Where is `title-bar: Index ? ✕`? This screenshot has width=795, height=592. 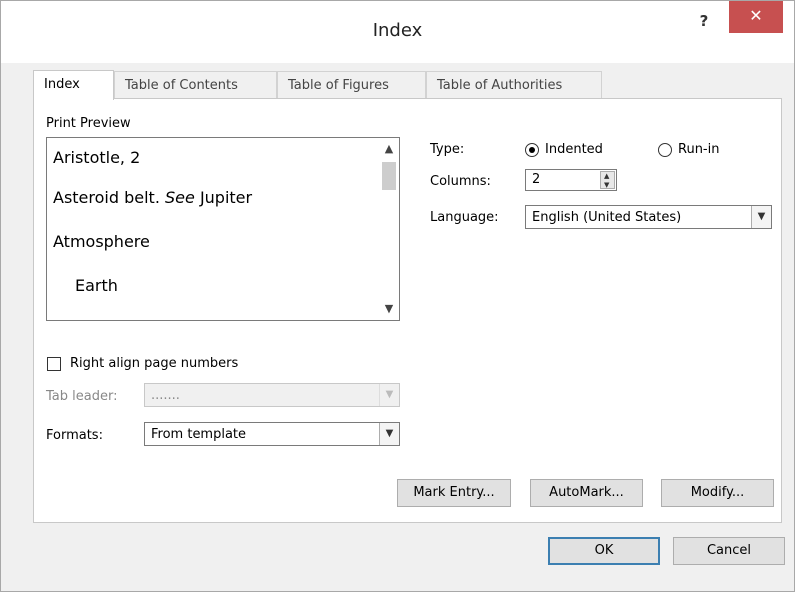
title-bar: Index ? ✕ is located at coordinates (397, 32).